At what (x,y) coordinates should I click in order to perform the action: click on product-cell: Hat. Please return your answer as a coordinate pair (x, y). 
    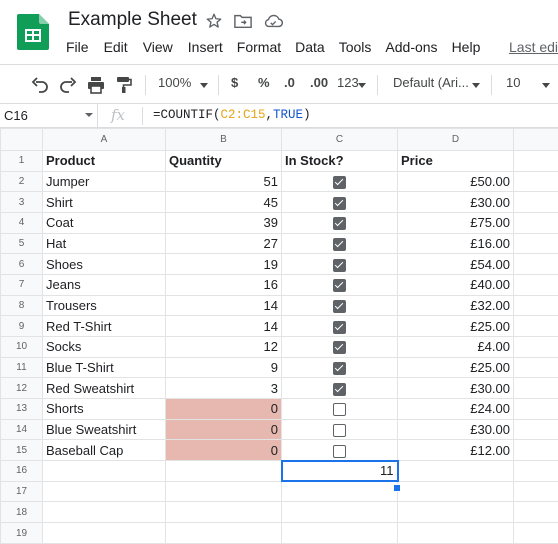
    Looking at the image, I should click on (104, 243).